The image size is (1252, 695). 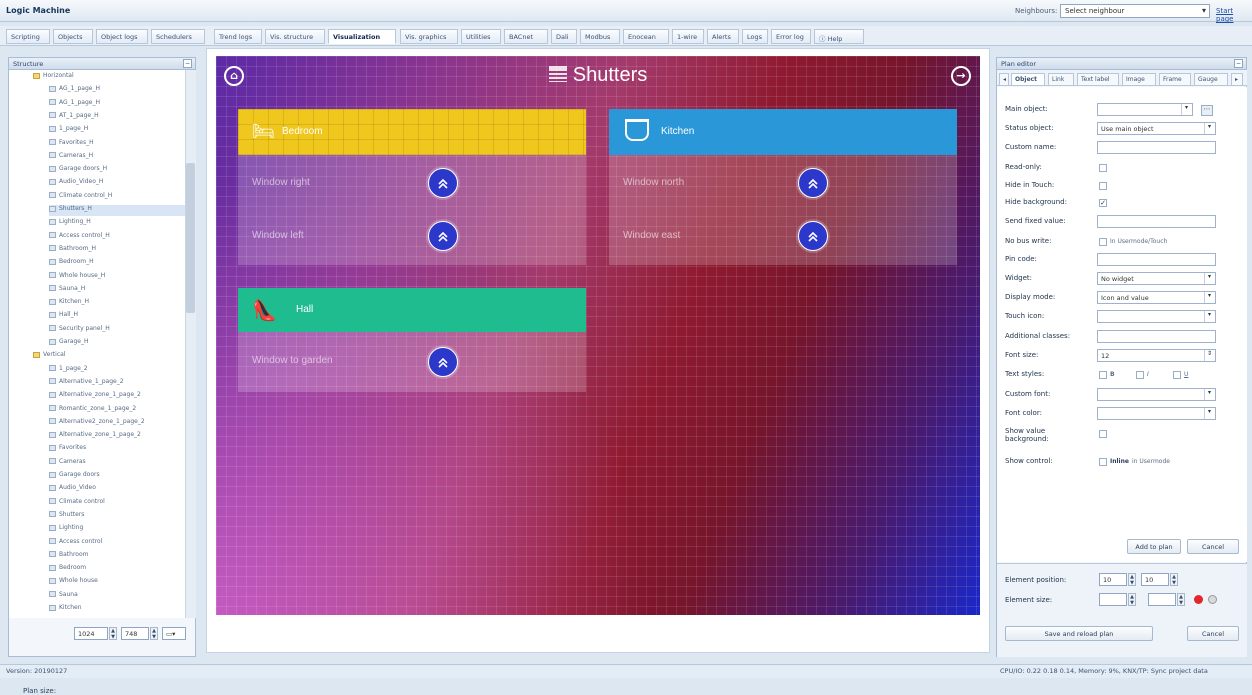 What do you see at coordinates (564, 36) in the screenshot?
I see `tab-dali: Dali` at bounding box center [564, 36].